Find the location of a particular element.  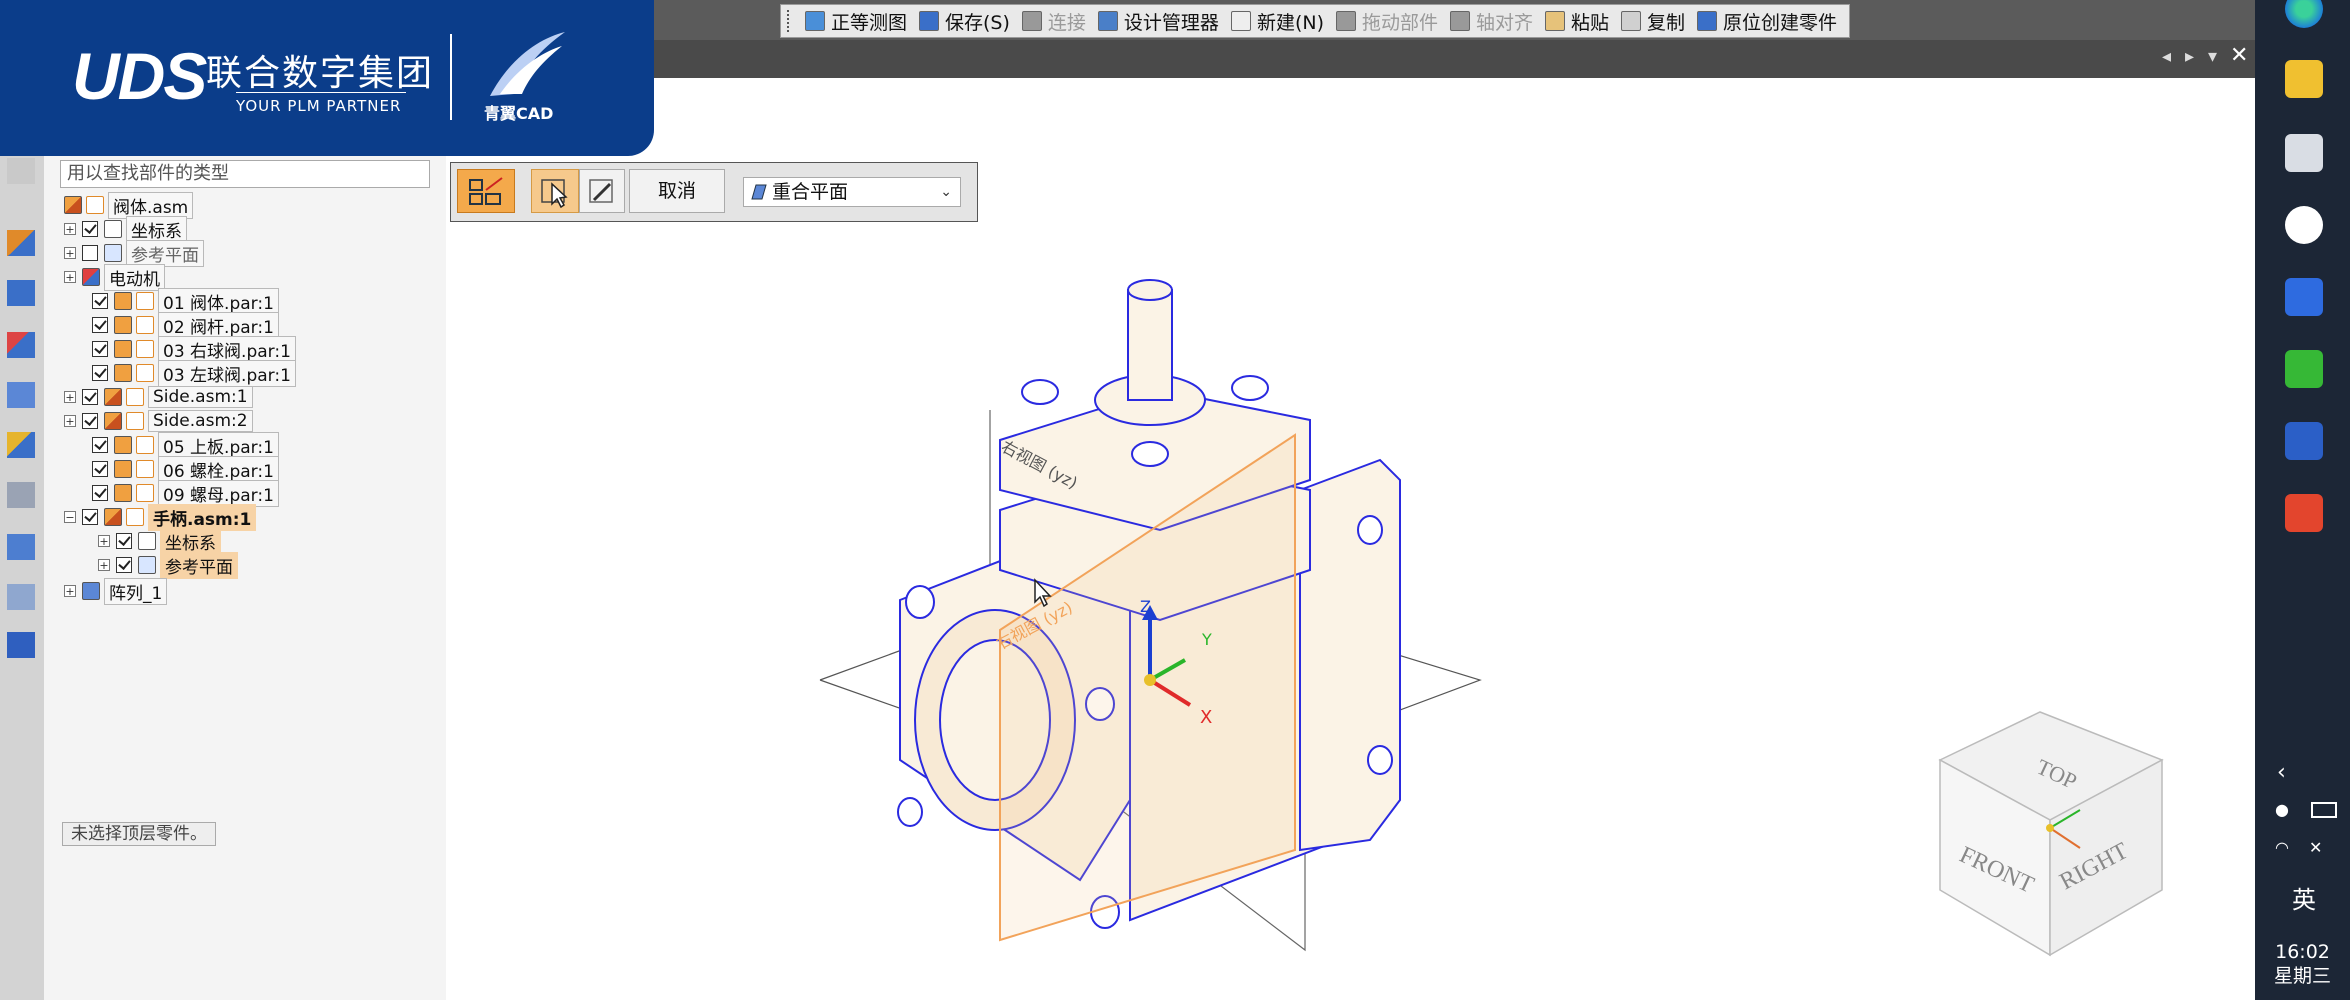

battery-icon is located at coordinates (2324, 810).